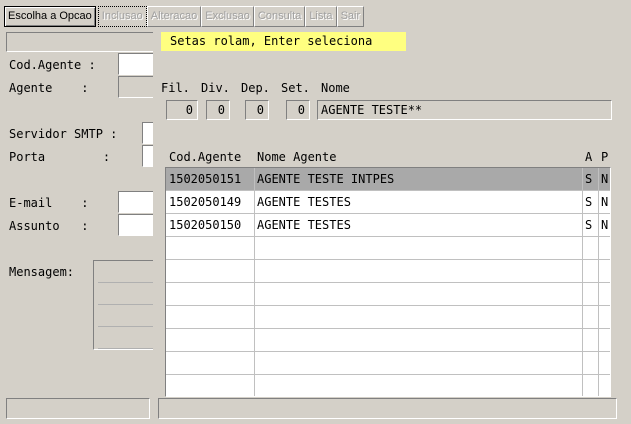 Image resolution: width=631 pixels, height=424 pixels. I want to click on div-header: Div., so click(215, 88).